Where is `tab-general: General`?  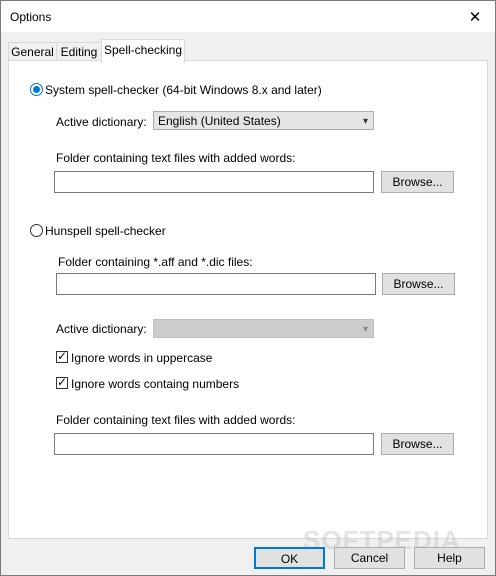 tab-general: General is located at coordinates (32, 52).